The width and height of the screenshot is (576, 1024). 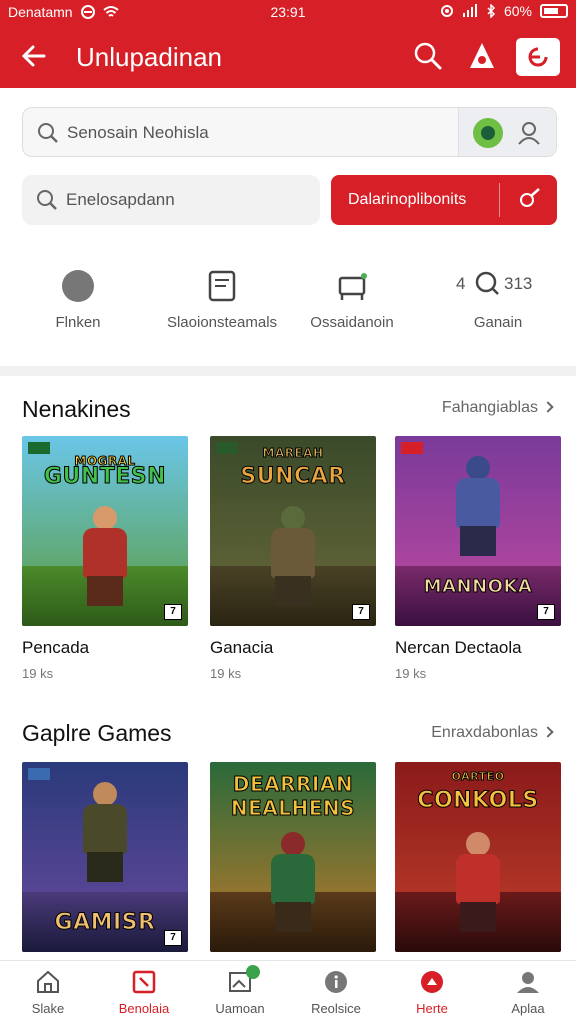 I want to click on back-arrow-icon, so click(x=34, y=56).